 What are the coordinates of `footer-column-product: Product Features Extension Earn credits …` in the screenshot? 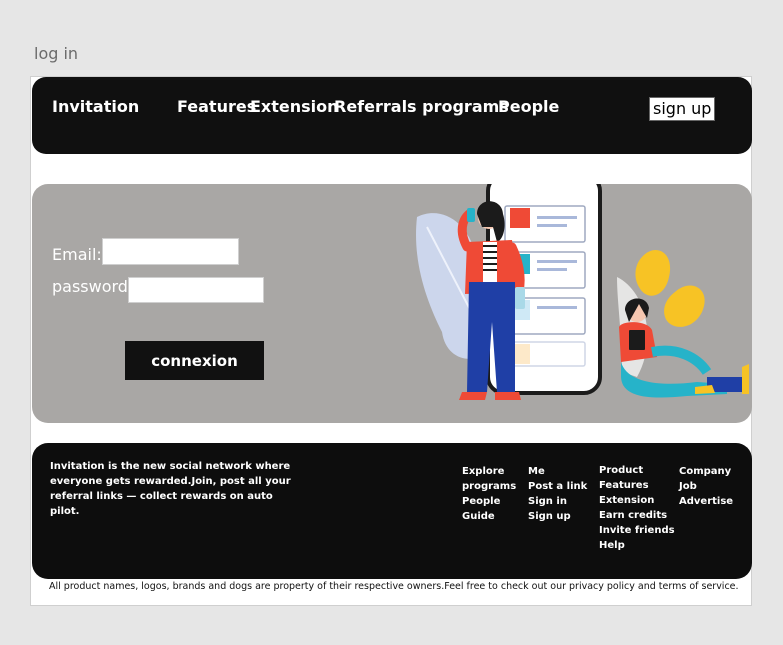 It's located at (637, 508).